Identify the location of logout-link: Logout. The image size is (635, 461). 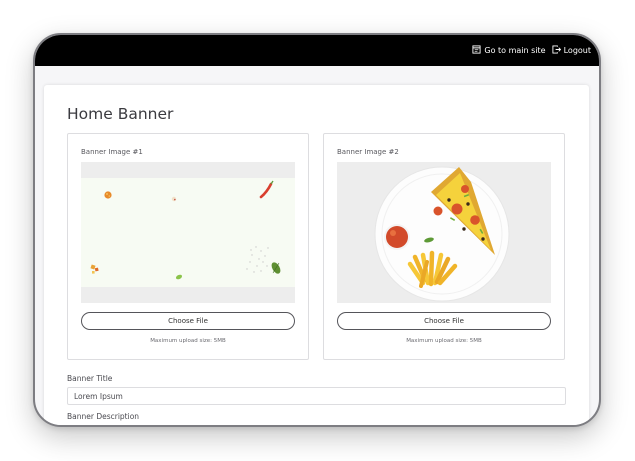
(571, 50).